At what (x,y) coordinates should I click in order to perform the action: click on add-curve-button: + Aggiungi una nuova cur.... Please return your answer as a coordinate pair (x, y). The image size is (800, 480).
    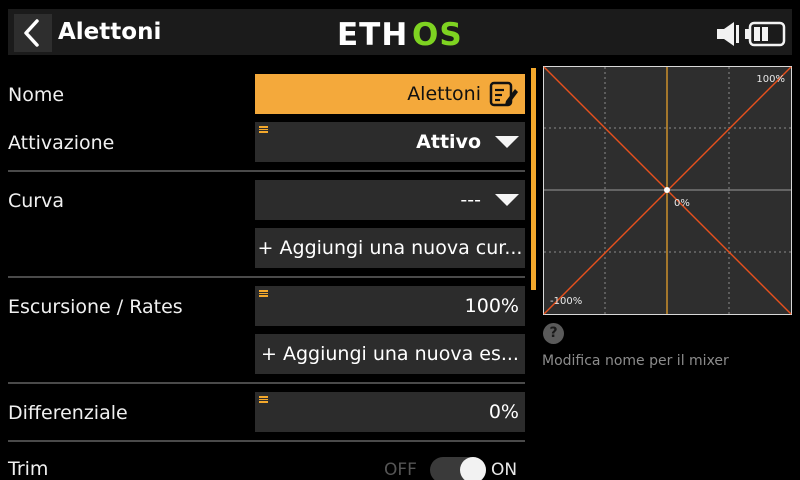
    Looking at the image, I should click on (390, 248).